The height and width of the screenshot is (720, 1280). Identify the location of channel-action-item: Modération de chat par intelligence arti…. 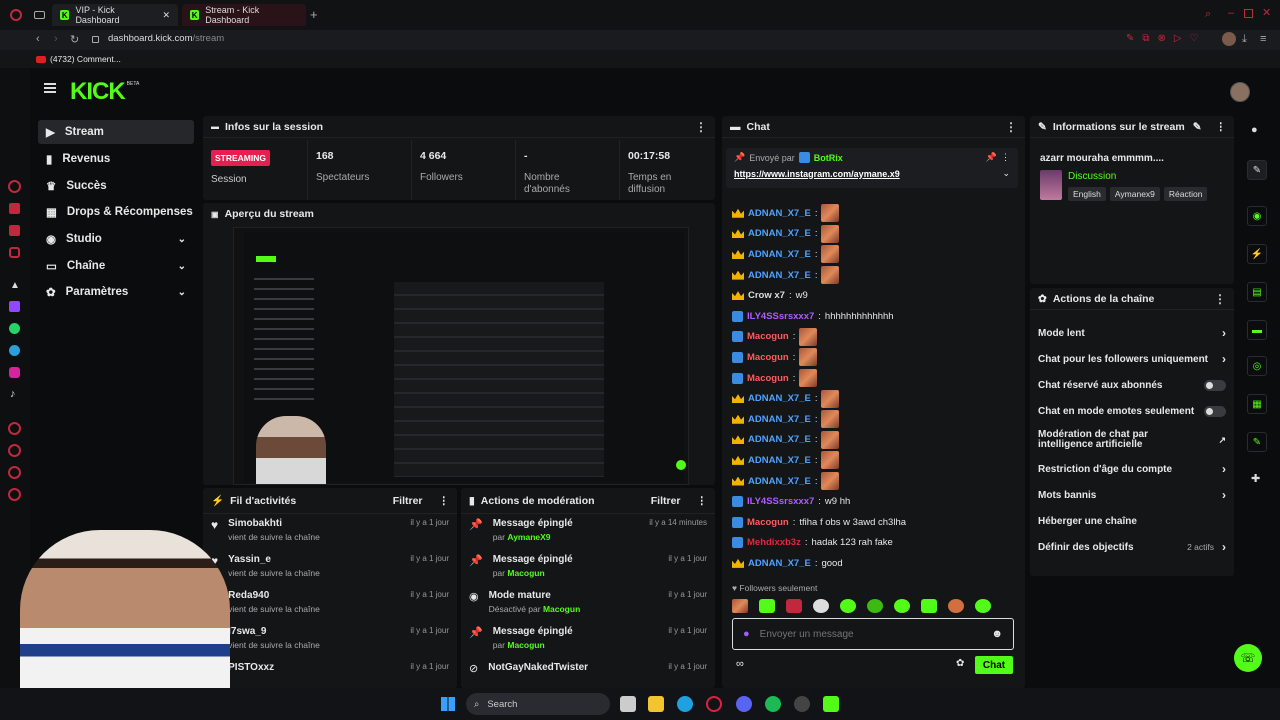
(1132, 440).